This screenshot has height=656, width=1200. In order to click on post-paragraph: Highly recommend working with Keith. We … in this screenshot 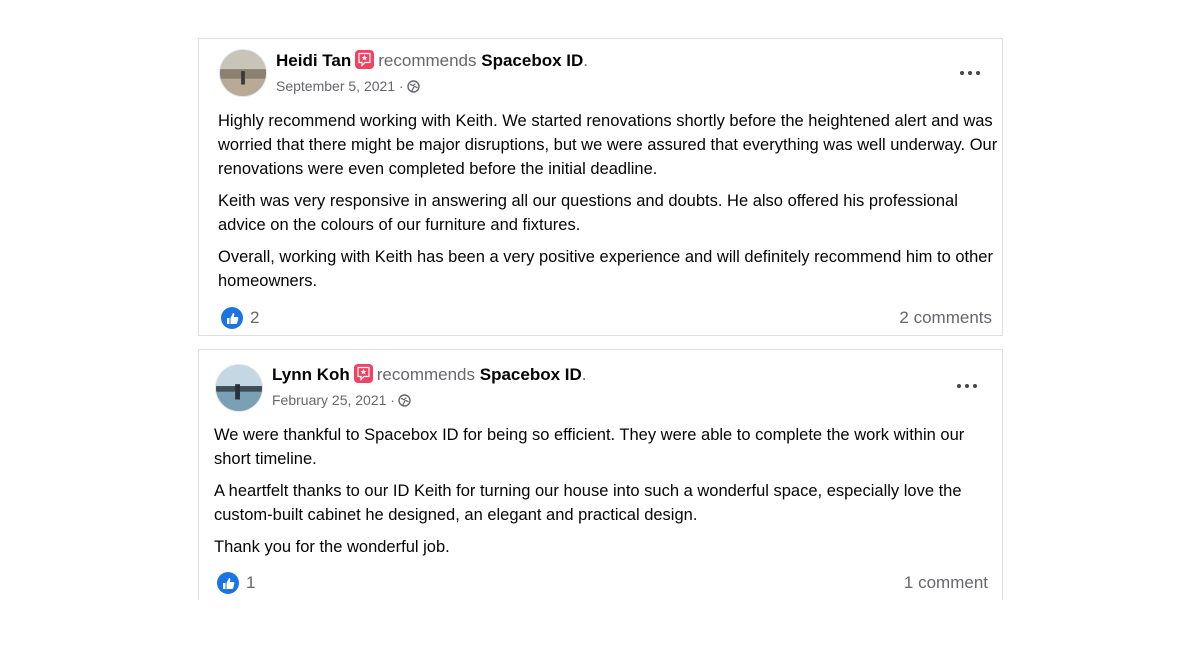, I will do `click(608, 145)`.